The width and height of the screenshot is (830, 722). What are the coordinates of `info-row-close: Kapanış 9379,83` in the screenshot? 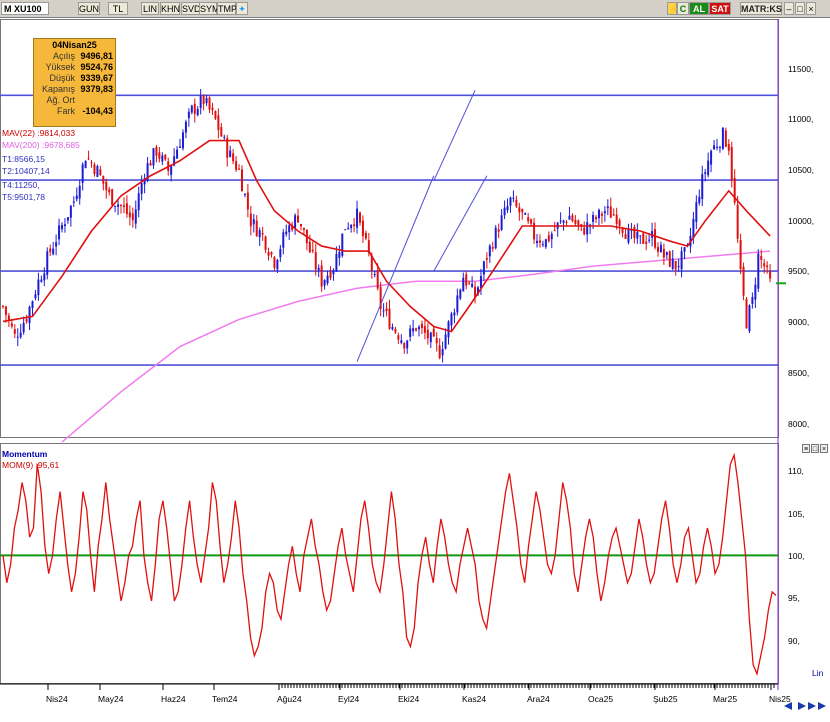 It's located at (74, 89).